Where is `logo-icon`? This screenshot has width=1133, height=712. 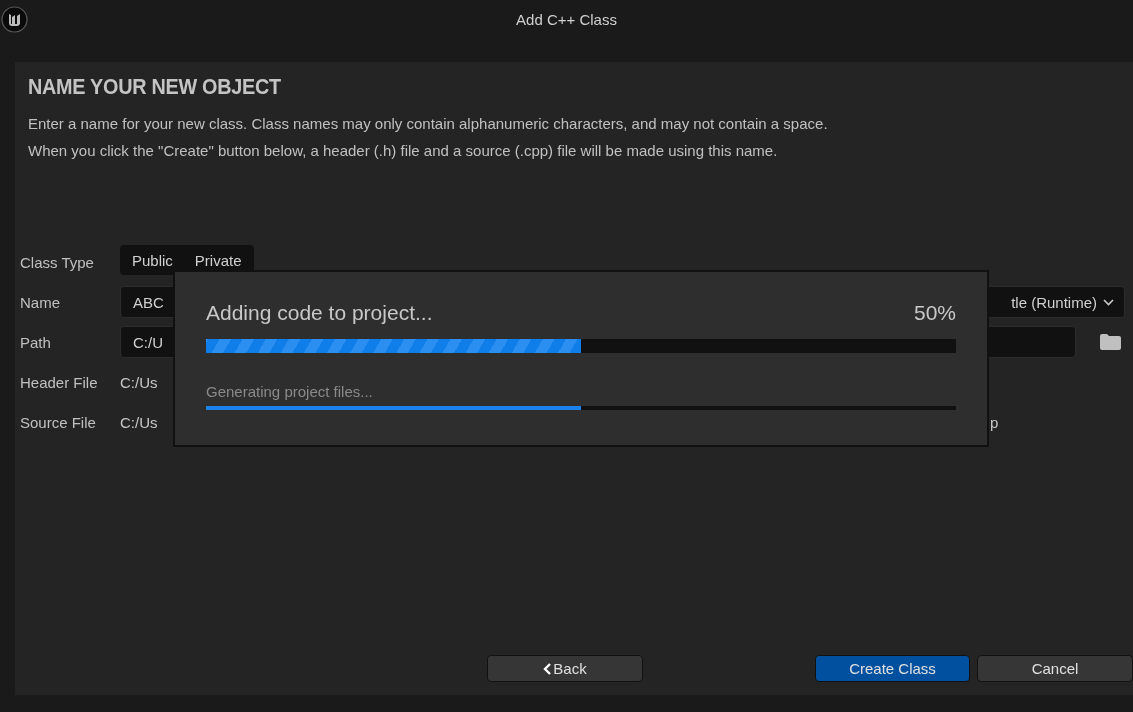 logo-icon is located at coordinates (14, 19).